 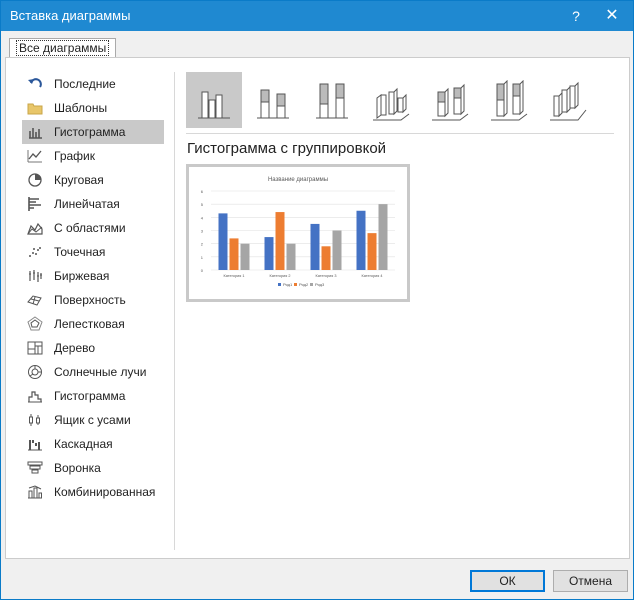 What do you see at coordinates (93, 492) in the screenshot?
I see `sidebar-item: Комбинированная` at bounding box center [93, 492].